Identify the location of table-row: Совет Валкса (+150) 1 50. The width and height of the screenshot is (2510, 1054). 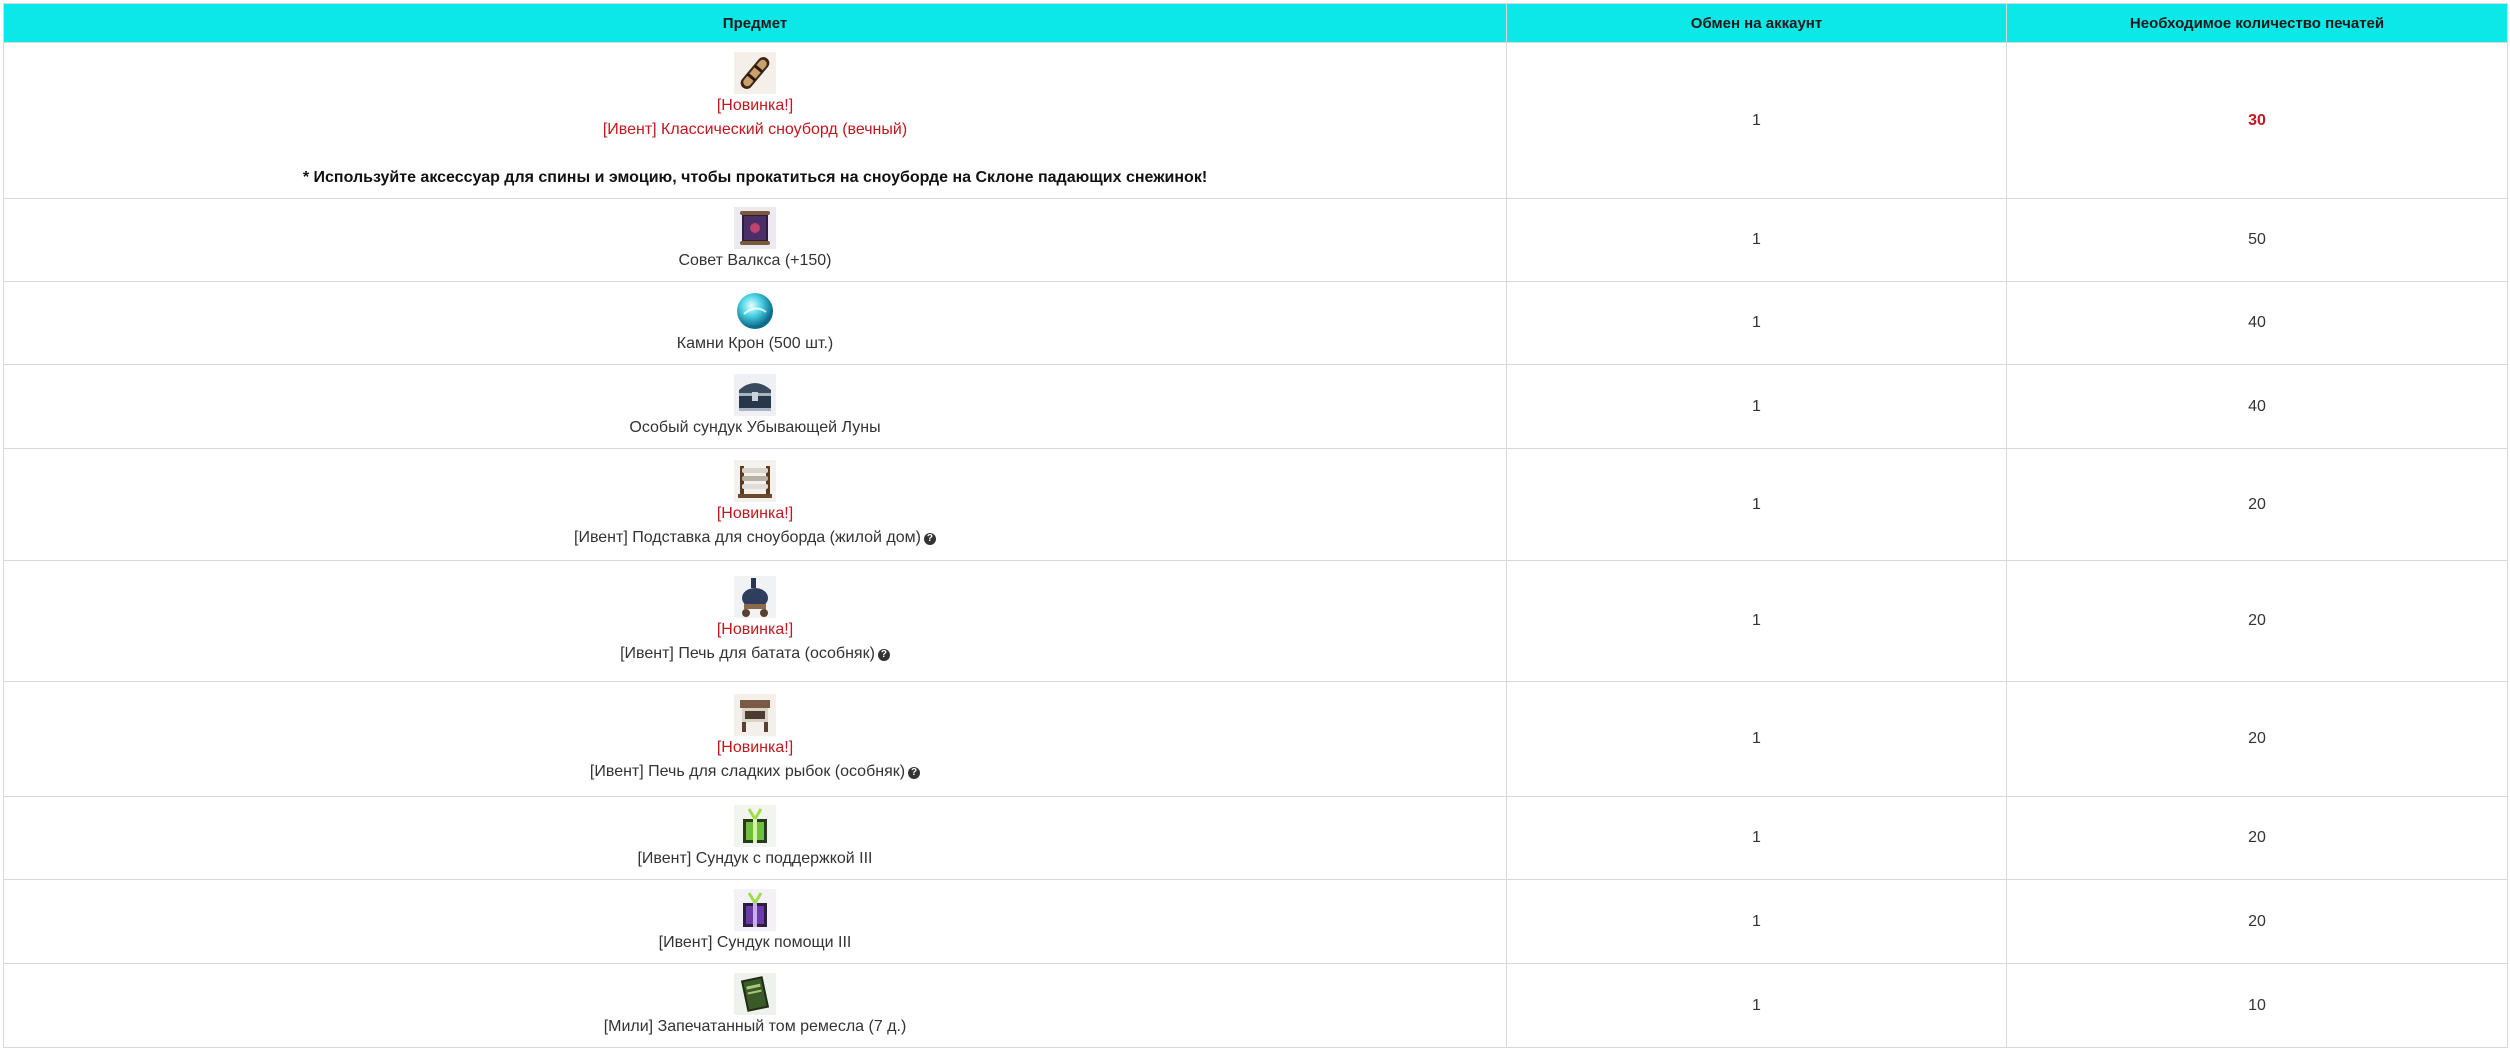
(1255, 240).